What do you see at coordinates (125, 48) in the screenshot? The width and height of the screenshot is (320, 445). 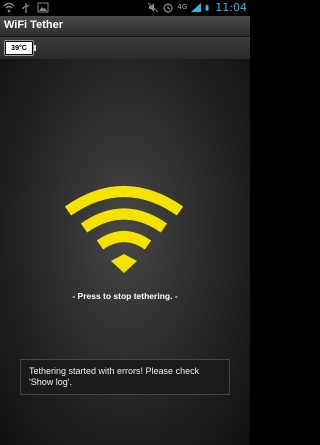 I see `info-bar: 39°C` at bounding box center [125, 48].